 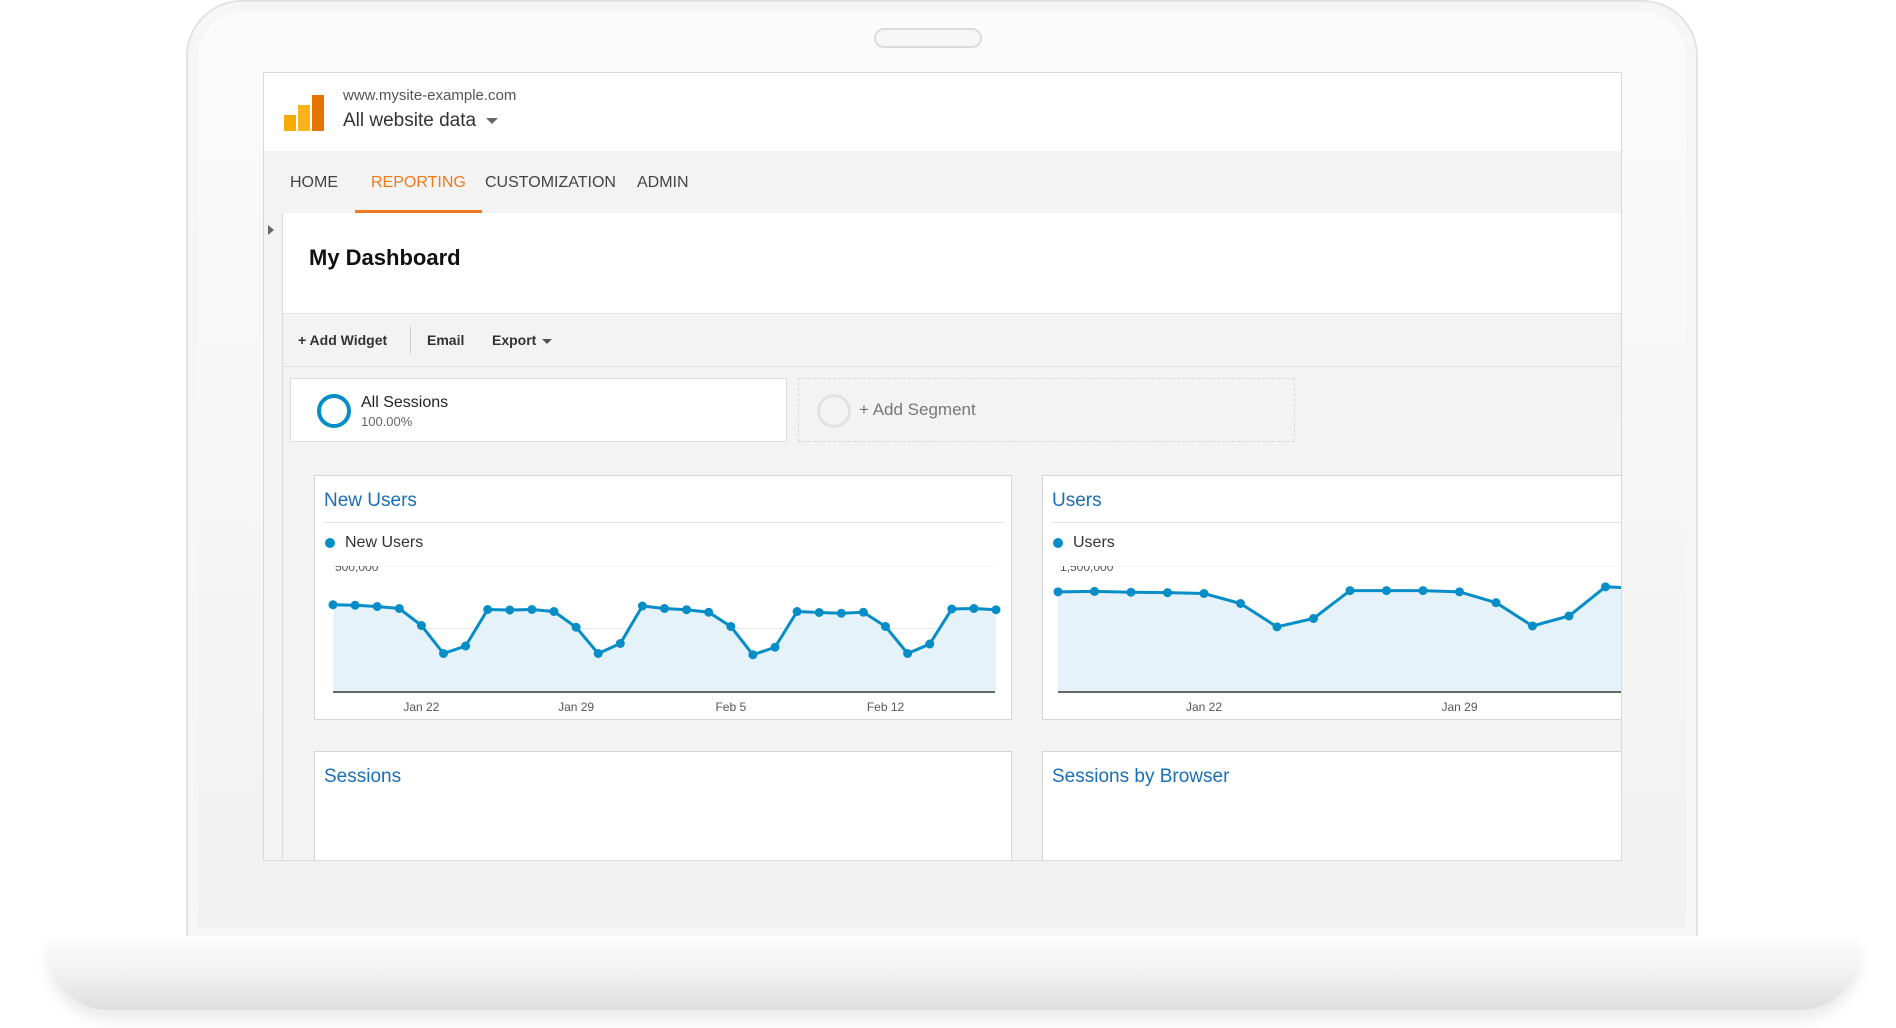 I want to click on chart-legend: New Users, so click(x=374, y=543).